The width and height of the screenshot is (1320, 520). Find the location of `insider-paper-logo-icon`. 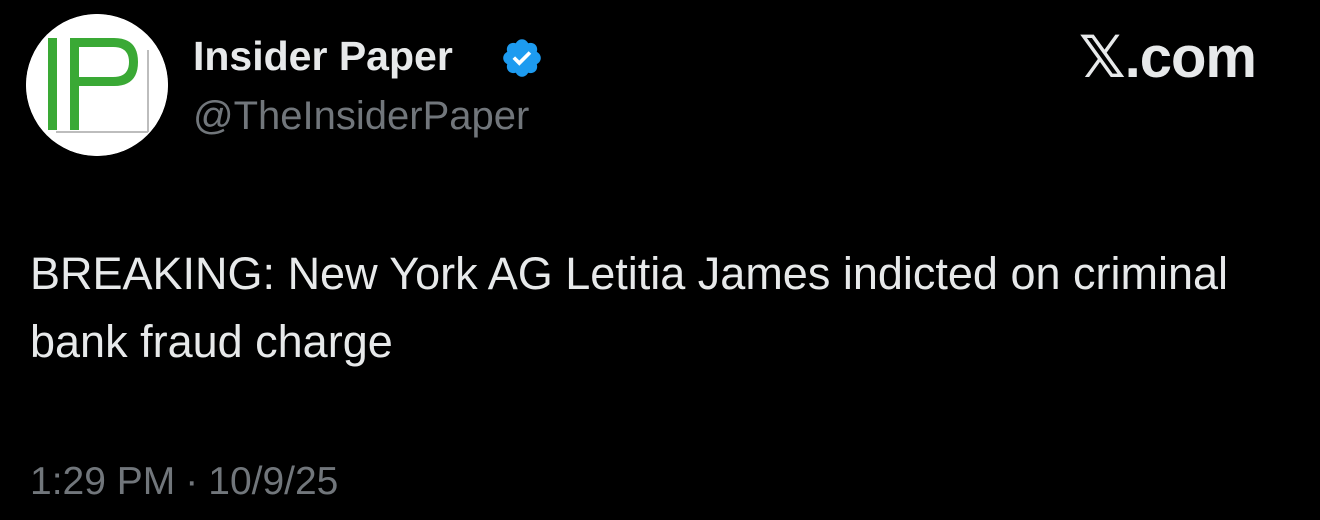

insider-paper-logo-icon is located at coordinates (97, 85).